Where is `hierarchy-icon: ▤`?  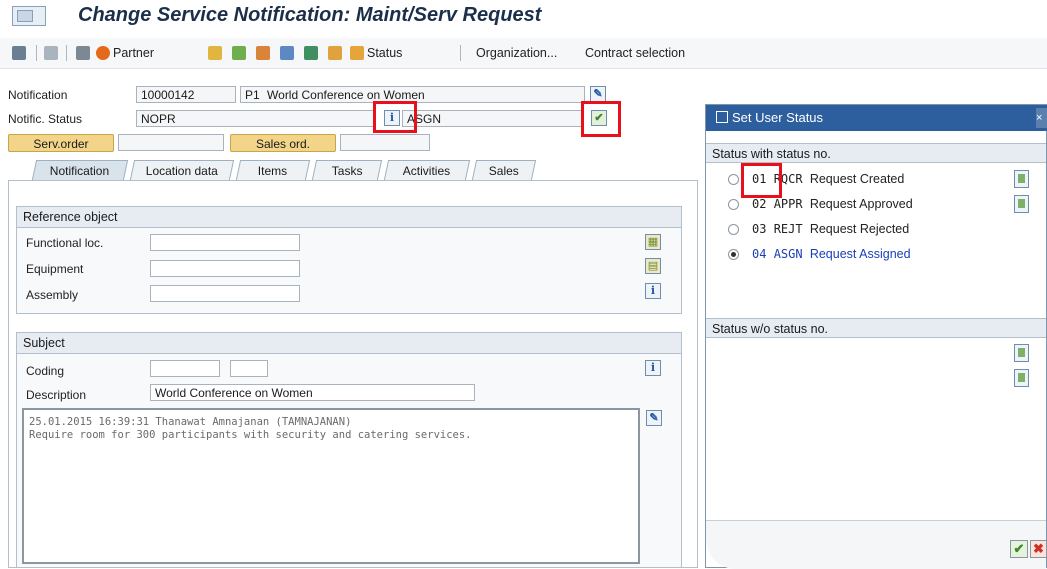
hierarchy-icon: ▤ is located at coordinates (653, 266).